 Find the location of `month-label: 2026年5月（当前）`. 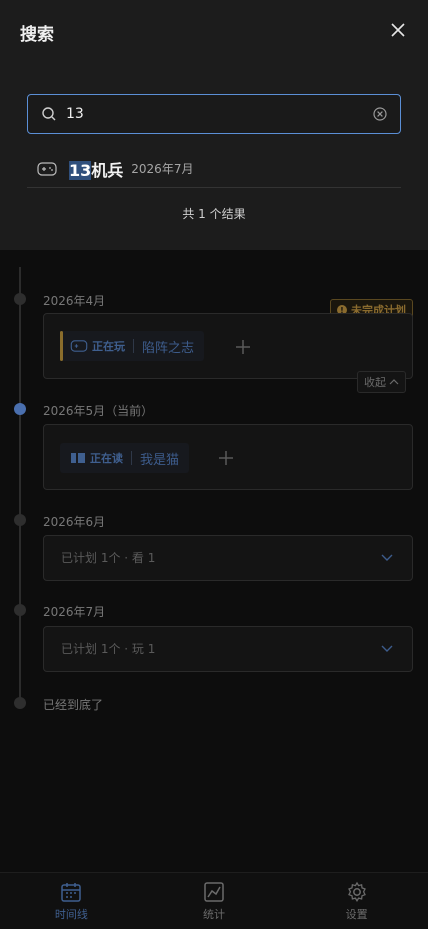

month-label: 2026年5月（当前） is located at coordinates (98, 411).